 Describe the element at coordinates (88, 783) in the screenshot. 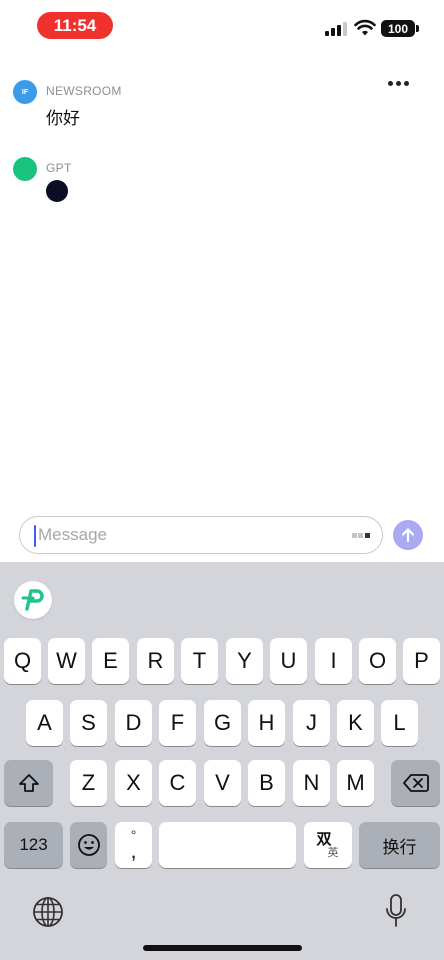

I see `key-z: Z` at that location.